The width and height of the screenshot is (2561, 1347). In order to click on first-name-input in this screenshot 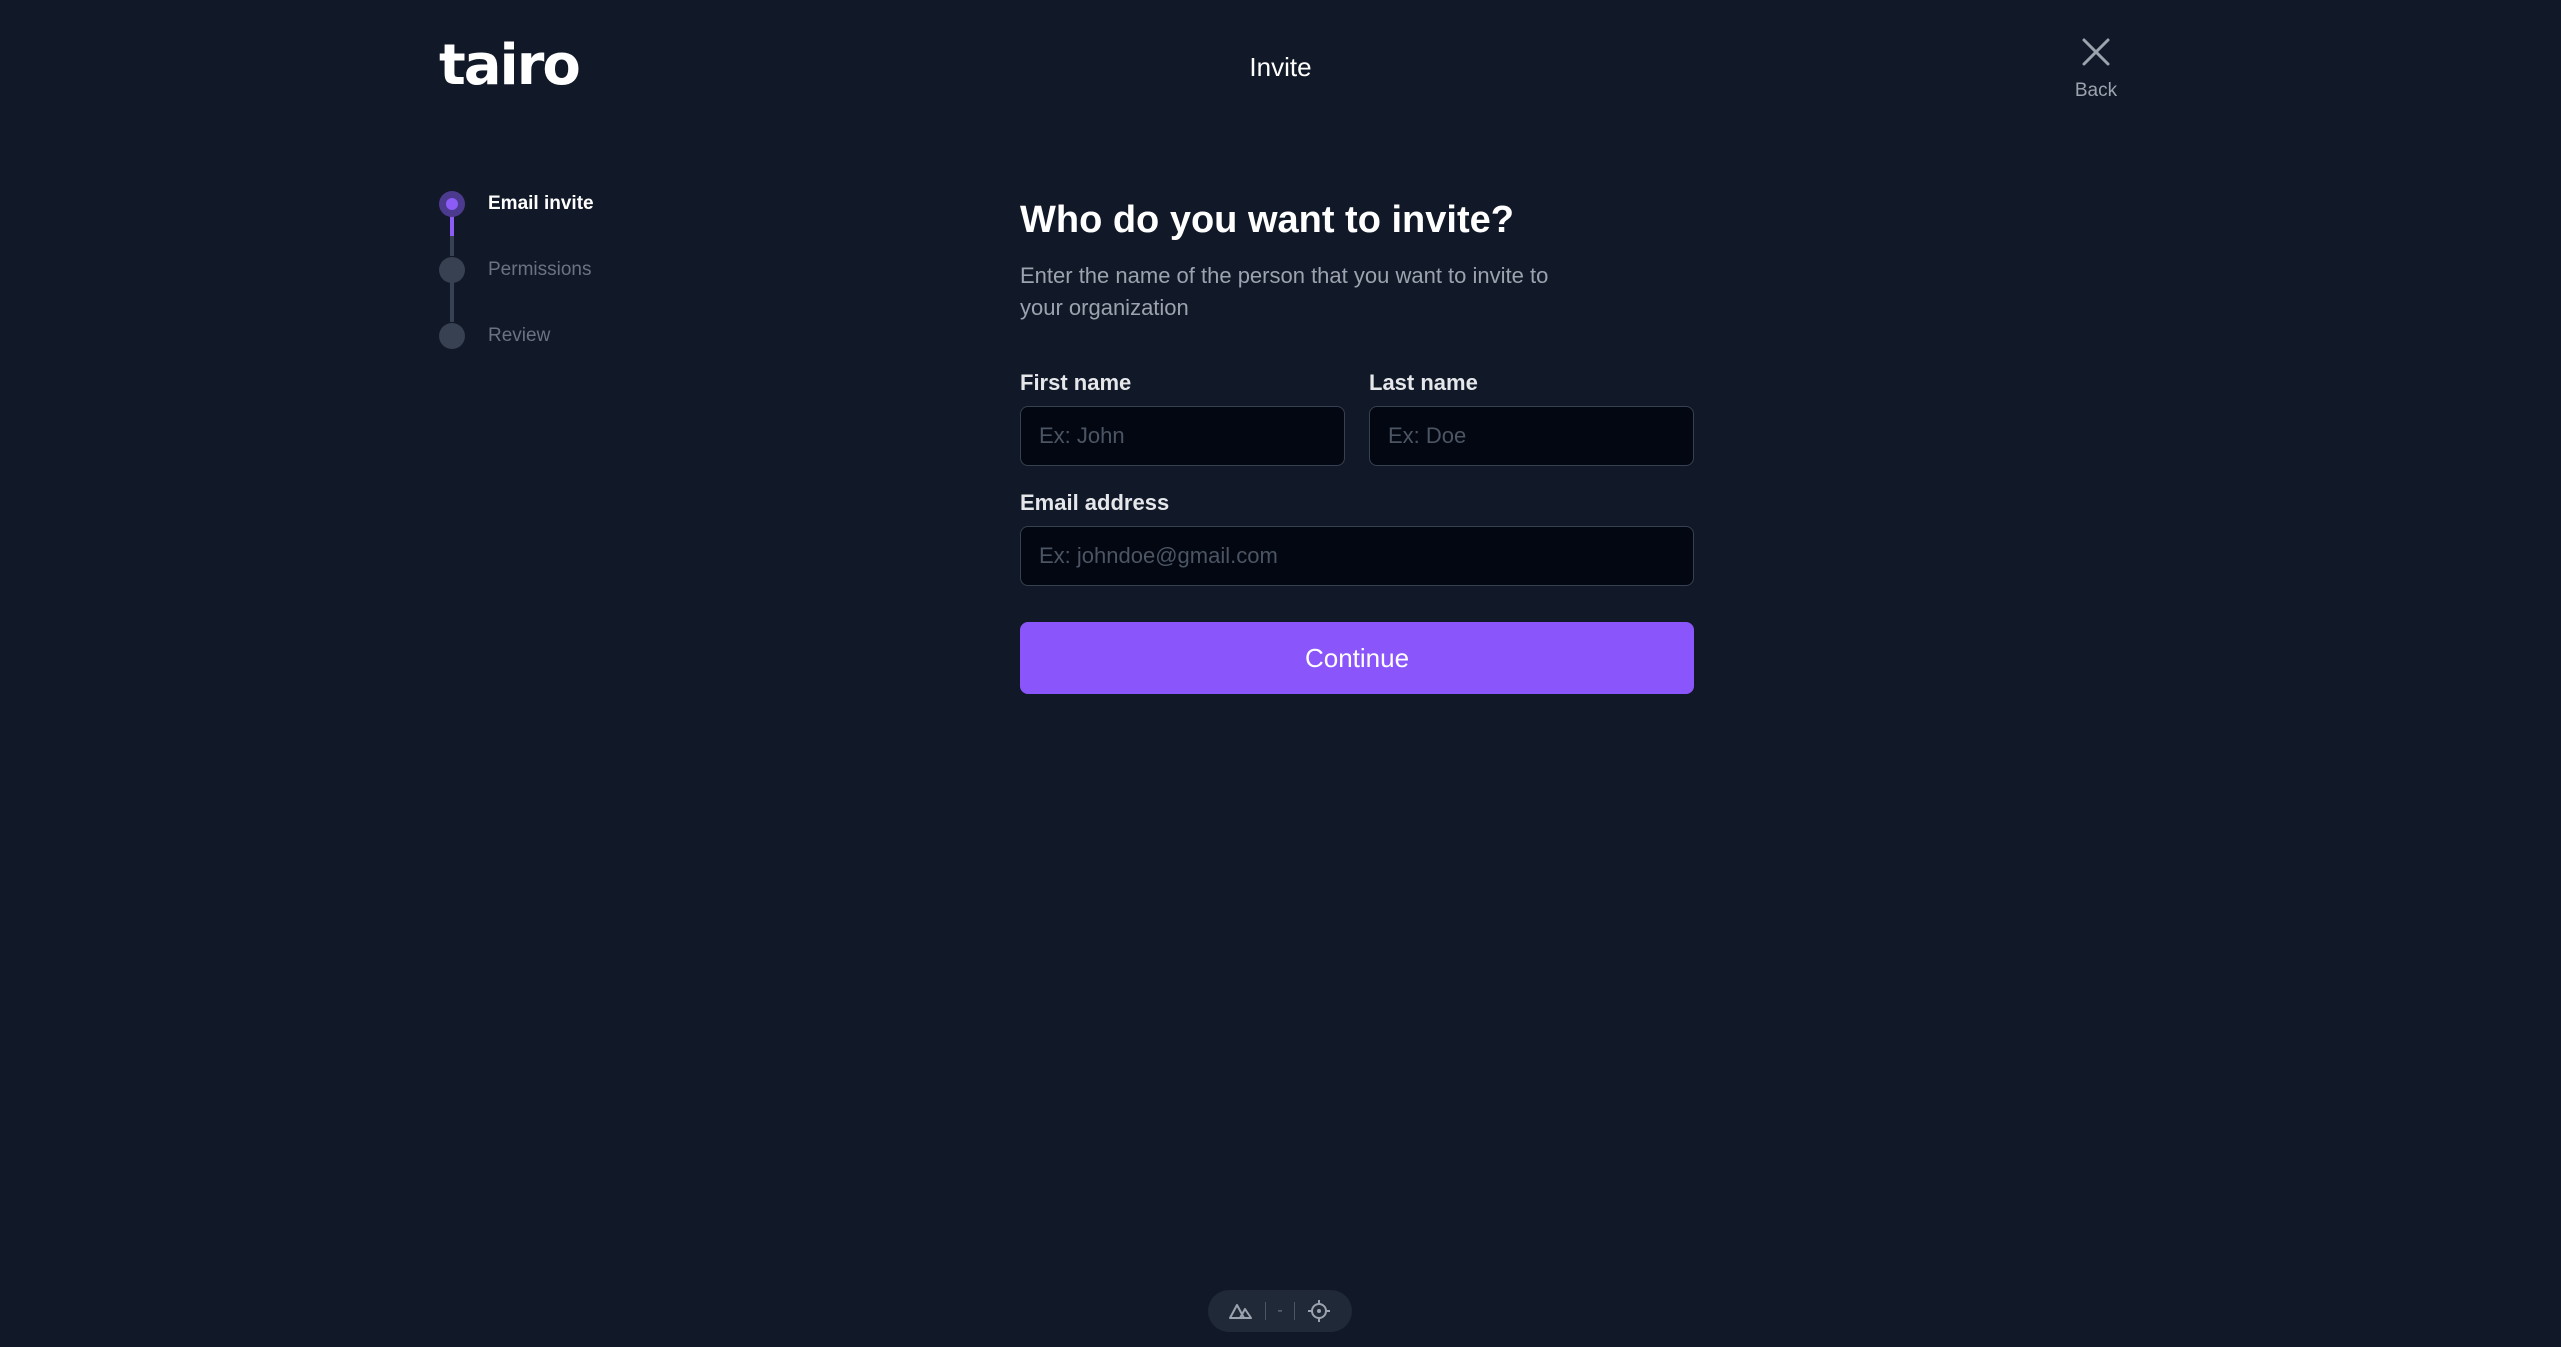, I will do `click(1182, 436)`.